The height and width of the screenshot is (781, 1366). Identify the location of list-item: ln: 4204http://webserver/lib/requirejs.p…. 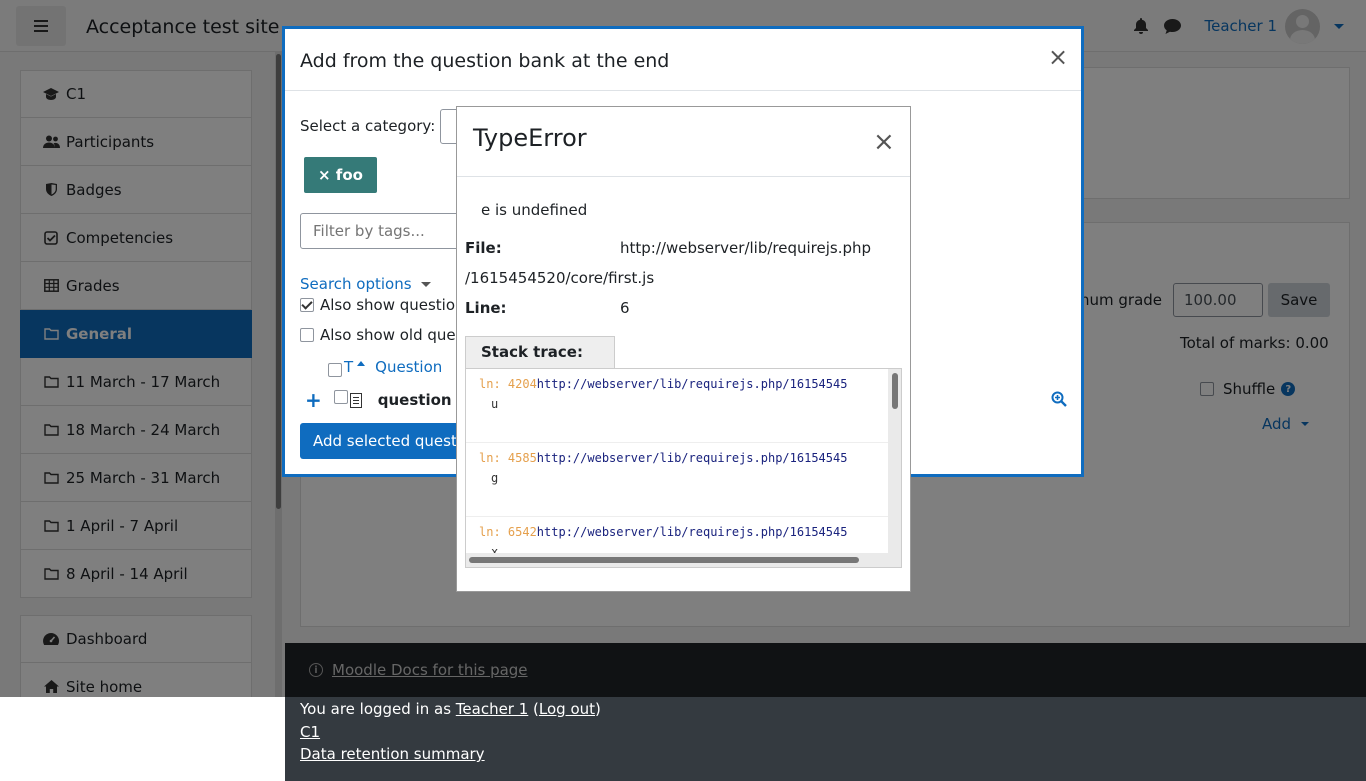
(677, 406).